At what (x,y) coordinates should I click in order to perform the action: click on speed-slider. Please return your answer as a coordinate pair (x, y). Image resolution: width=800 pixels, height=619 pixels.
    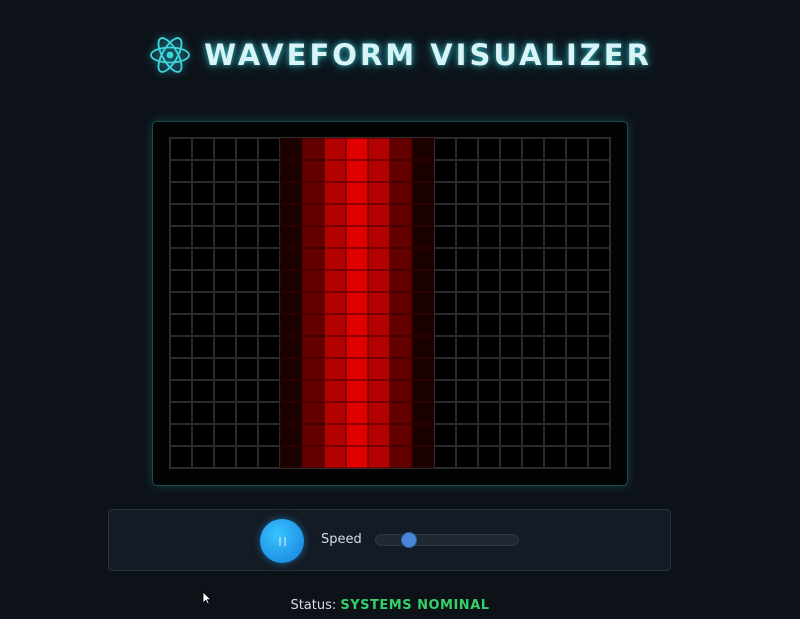
    Looking at the image, I should click on (447, 540).